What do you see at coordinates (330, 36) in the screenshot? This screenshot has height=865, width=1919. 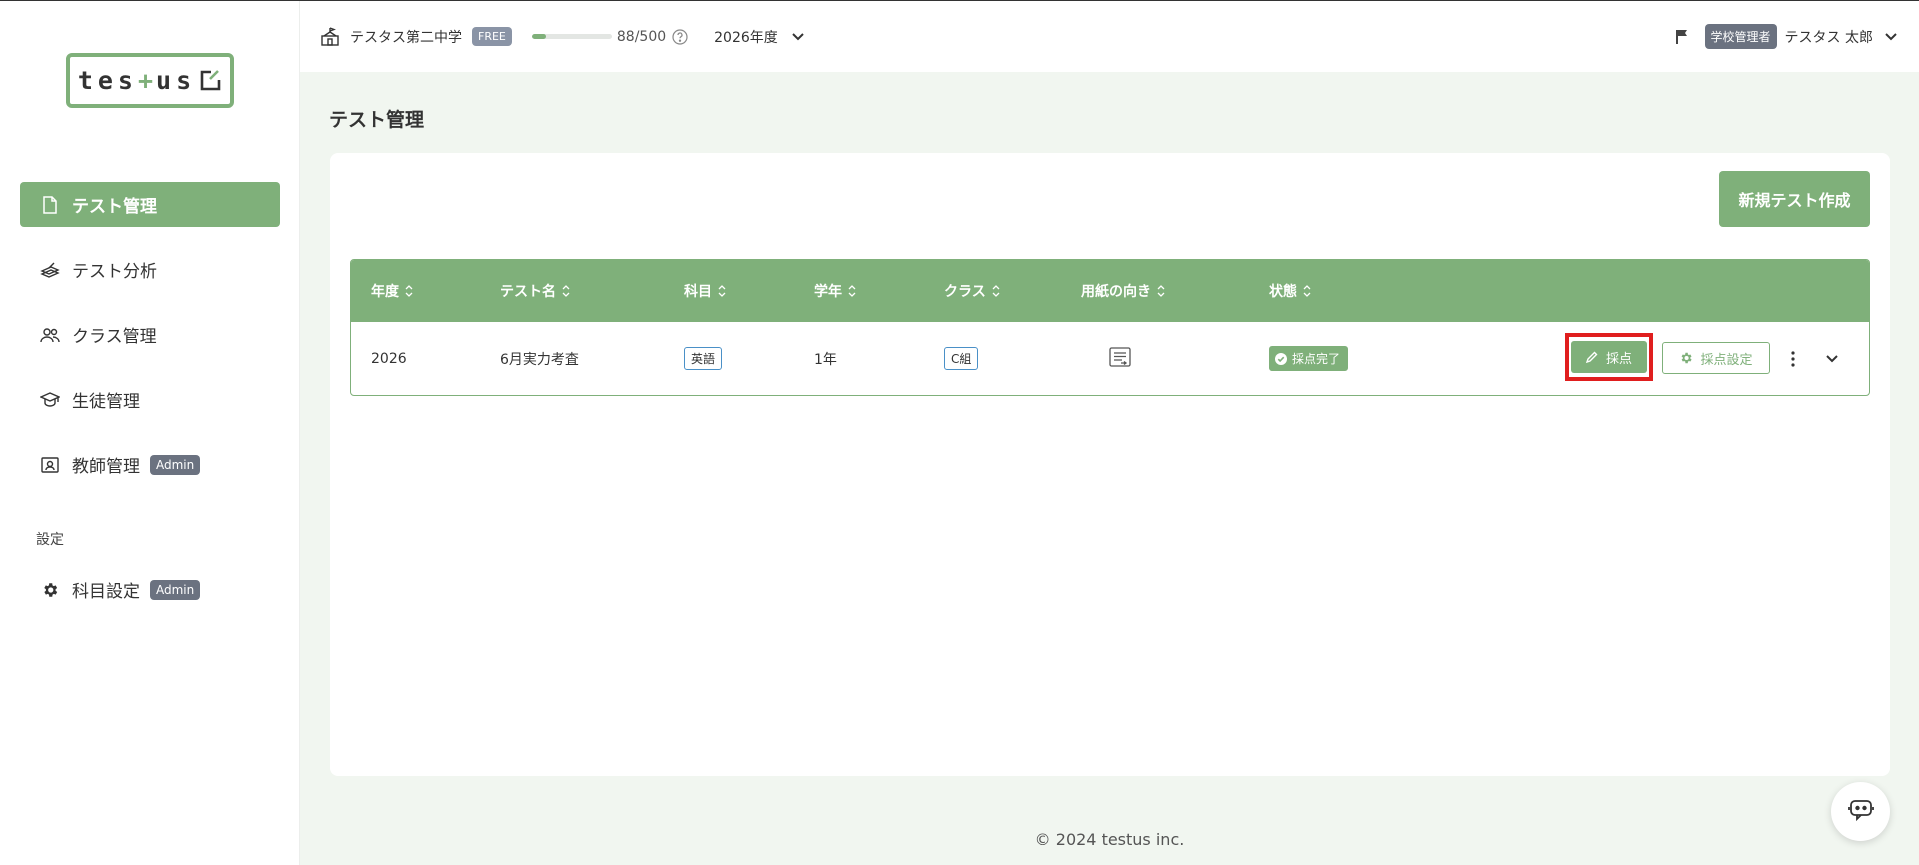 I see `school-building-icon` at bounding box center [330, 36].